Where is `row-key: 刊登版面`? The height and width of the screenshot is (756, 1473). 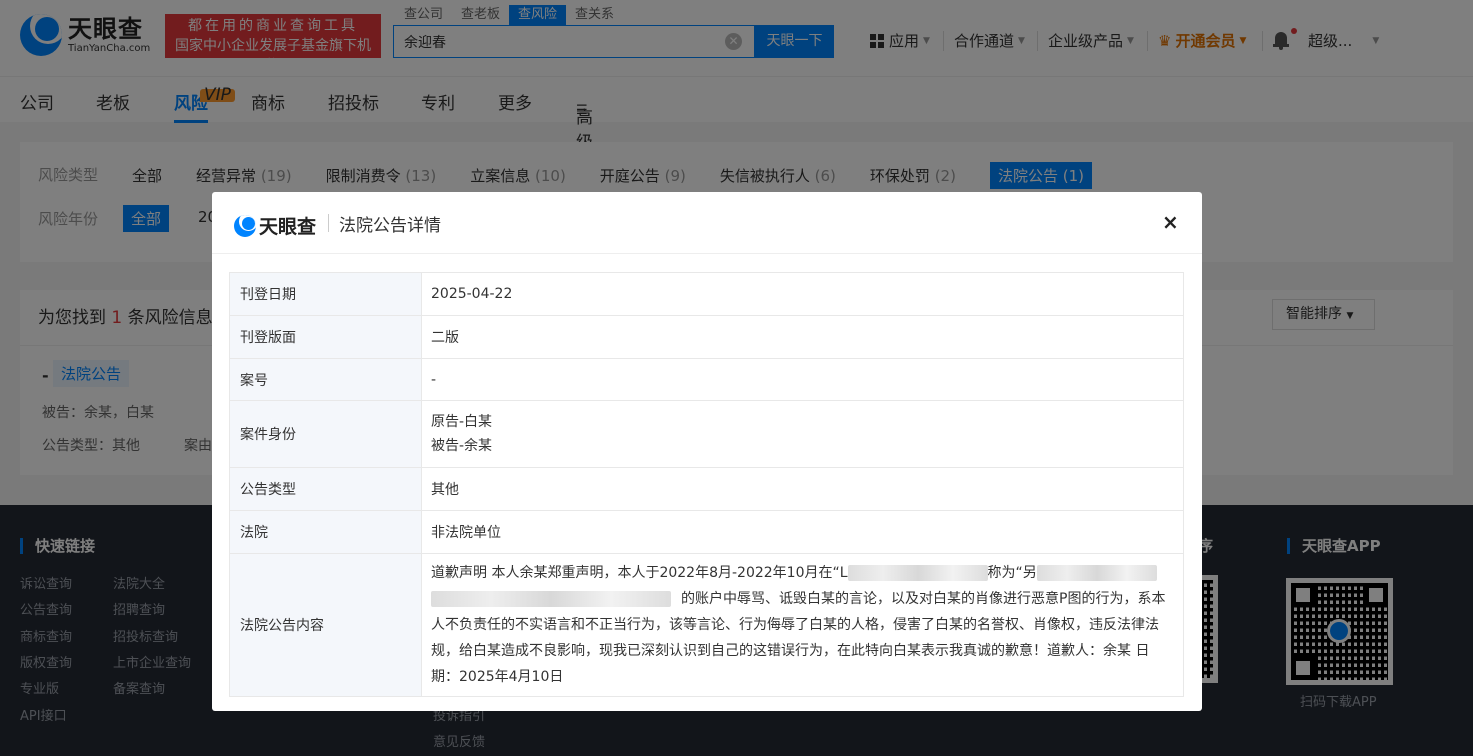
row-key: 刊登版面 is located at coordinates (325, 337).